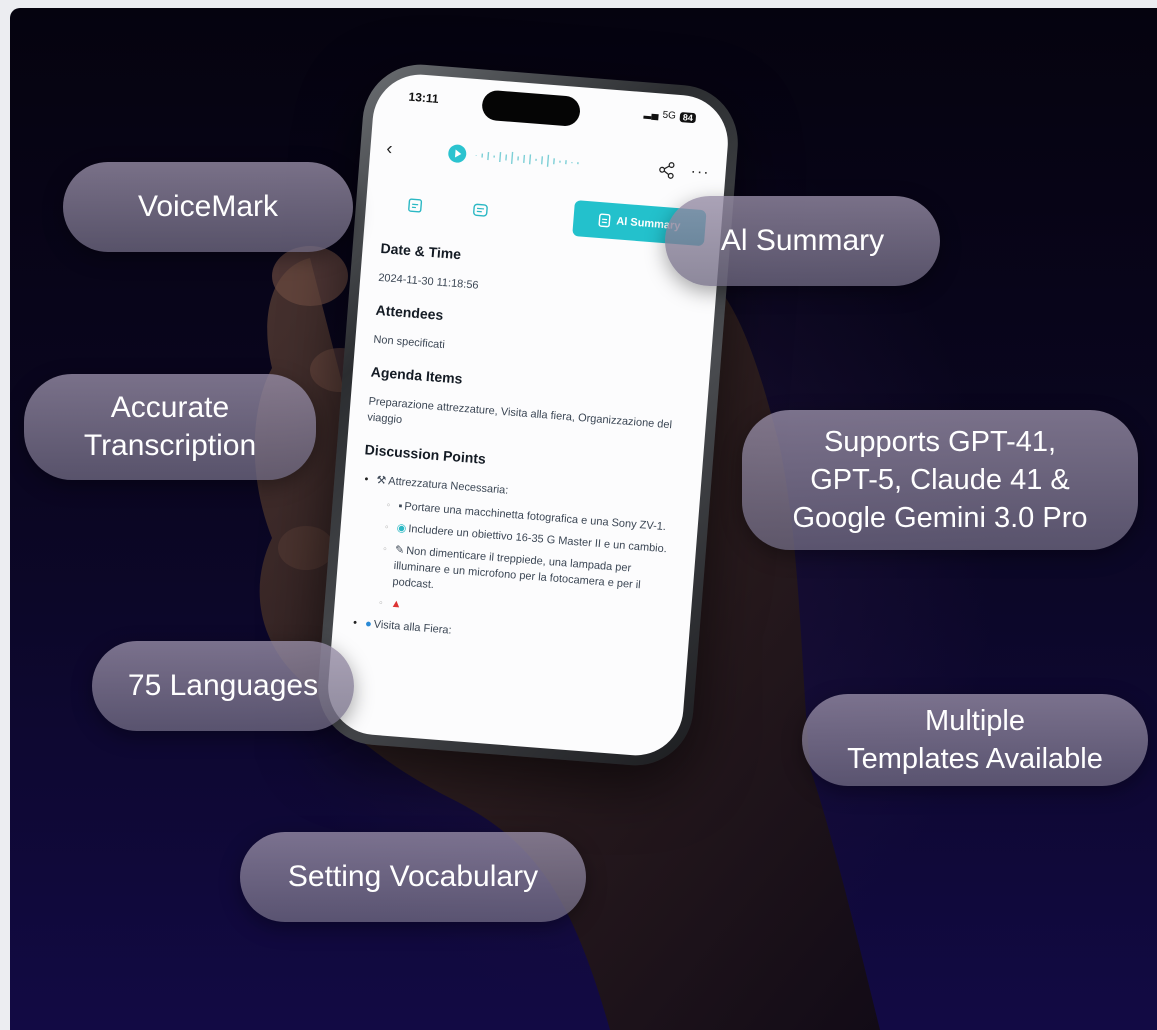 Image resolution: width=1157 pixels, height=1030 pixels. Describe the element at coordinates (448, 486) in the screenshot. I see `point1-text: Attrezzatura Necessaria:` at that location.